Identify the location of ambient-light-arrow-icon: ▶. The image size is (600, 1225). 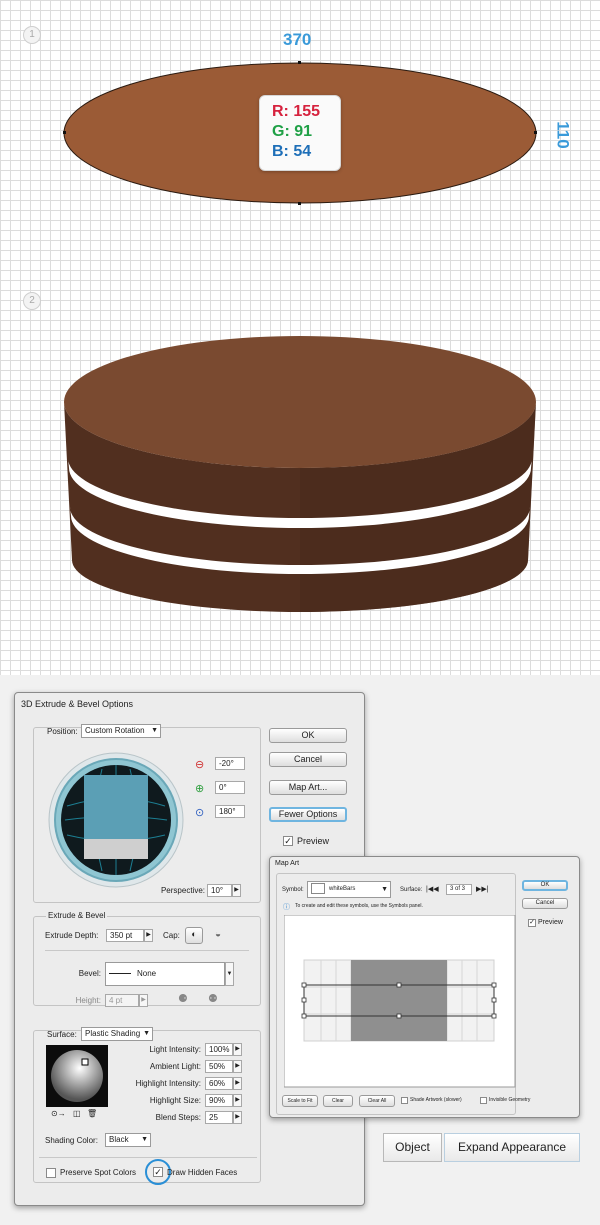
(237, 1066).